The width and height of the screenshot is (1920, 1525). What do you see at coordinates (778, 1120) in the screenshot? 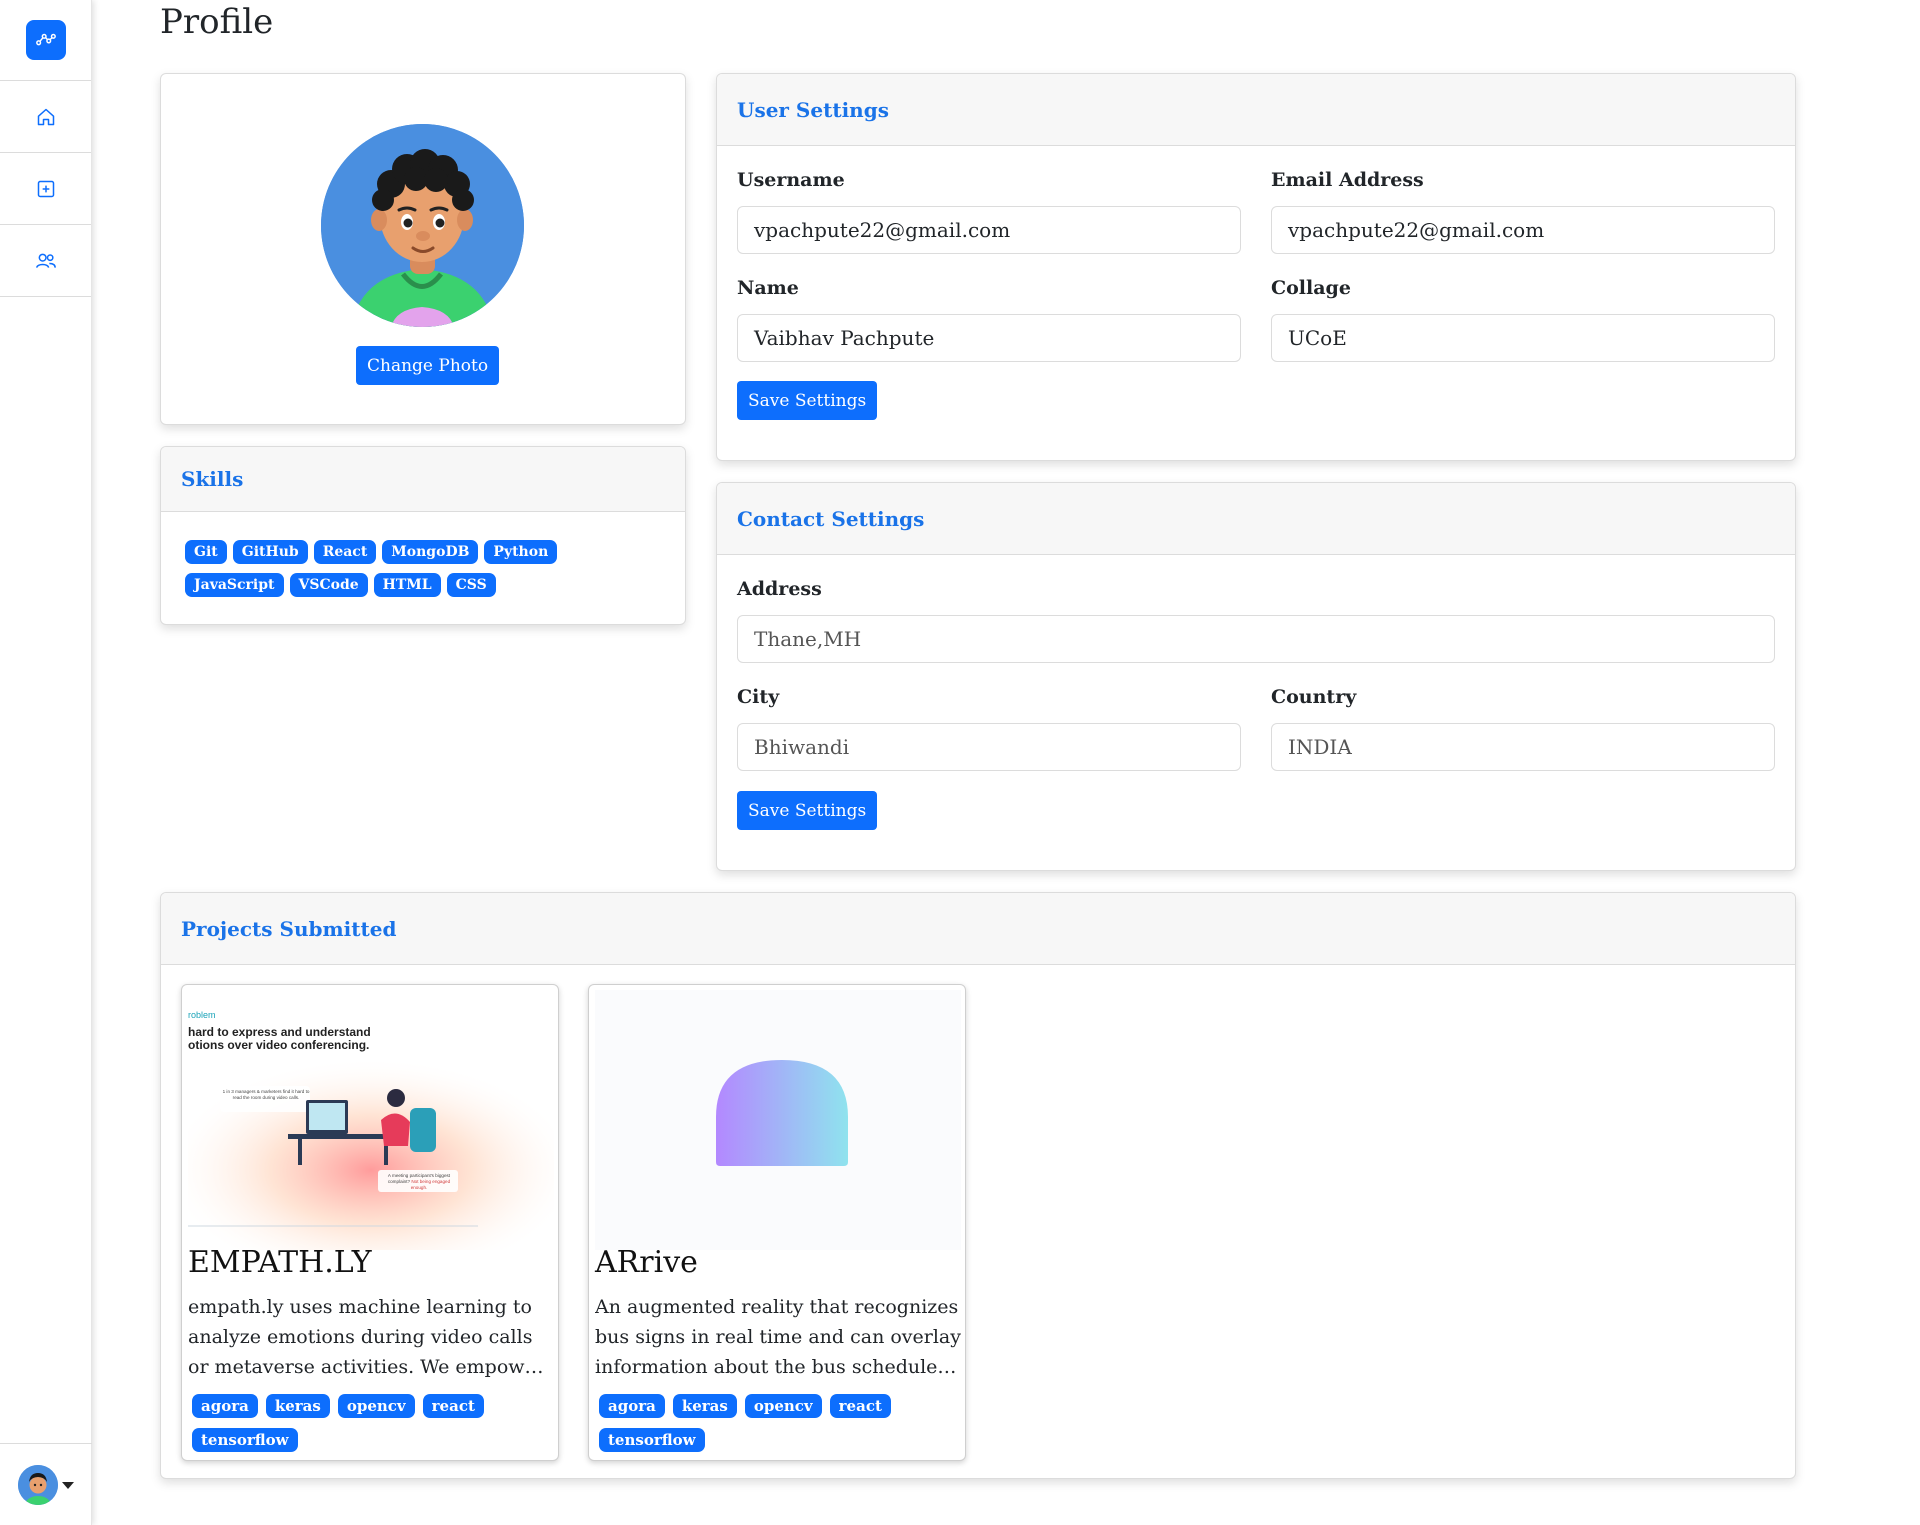
I see `project-thumbnail` at bounding box center [778, 1120].